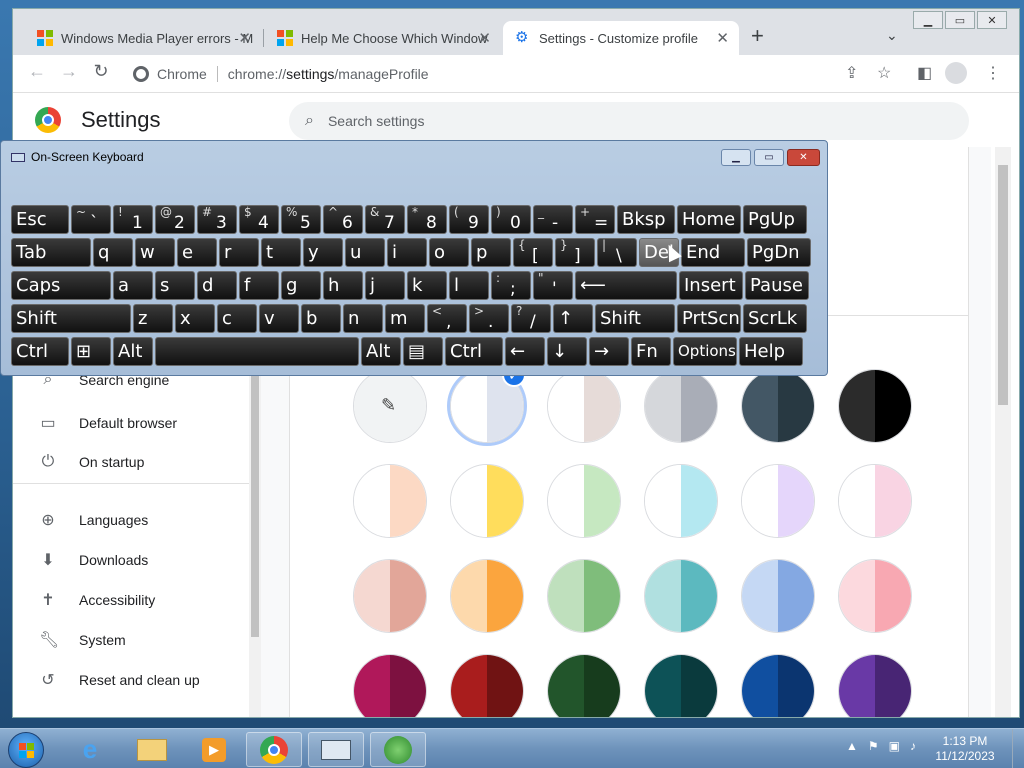 The height and width of the screenshot is (768, 1024). What do you see at coordinates (133, 219) in the screenshot?
I see `key-symbol: ! 1` at bounding box center [133, 219].